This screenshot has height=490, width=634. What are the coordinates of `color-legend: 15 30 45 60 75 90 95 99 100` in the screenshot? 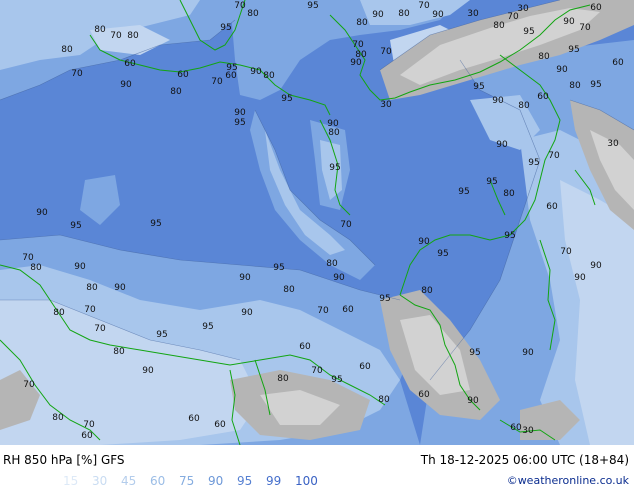 It's located at (193, 481).